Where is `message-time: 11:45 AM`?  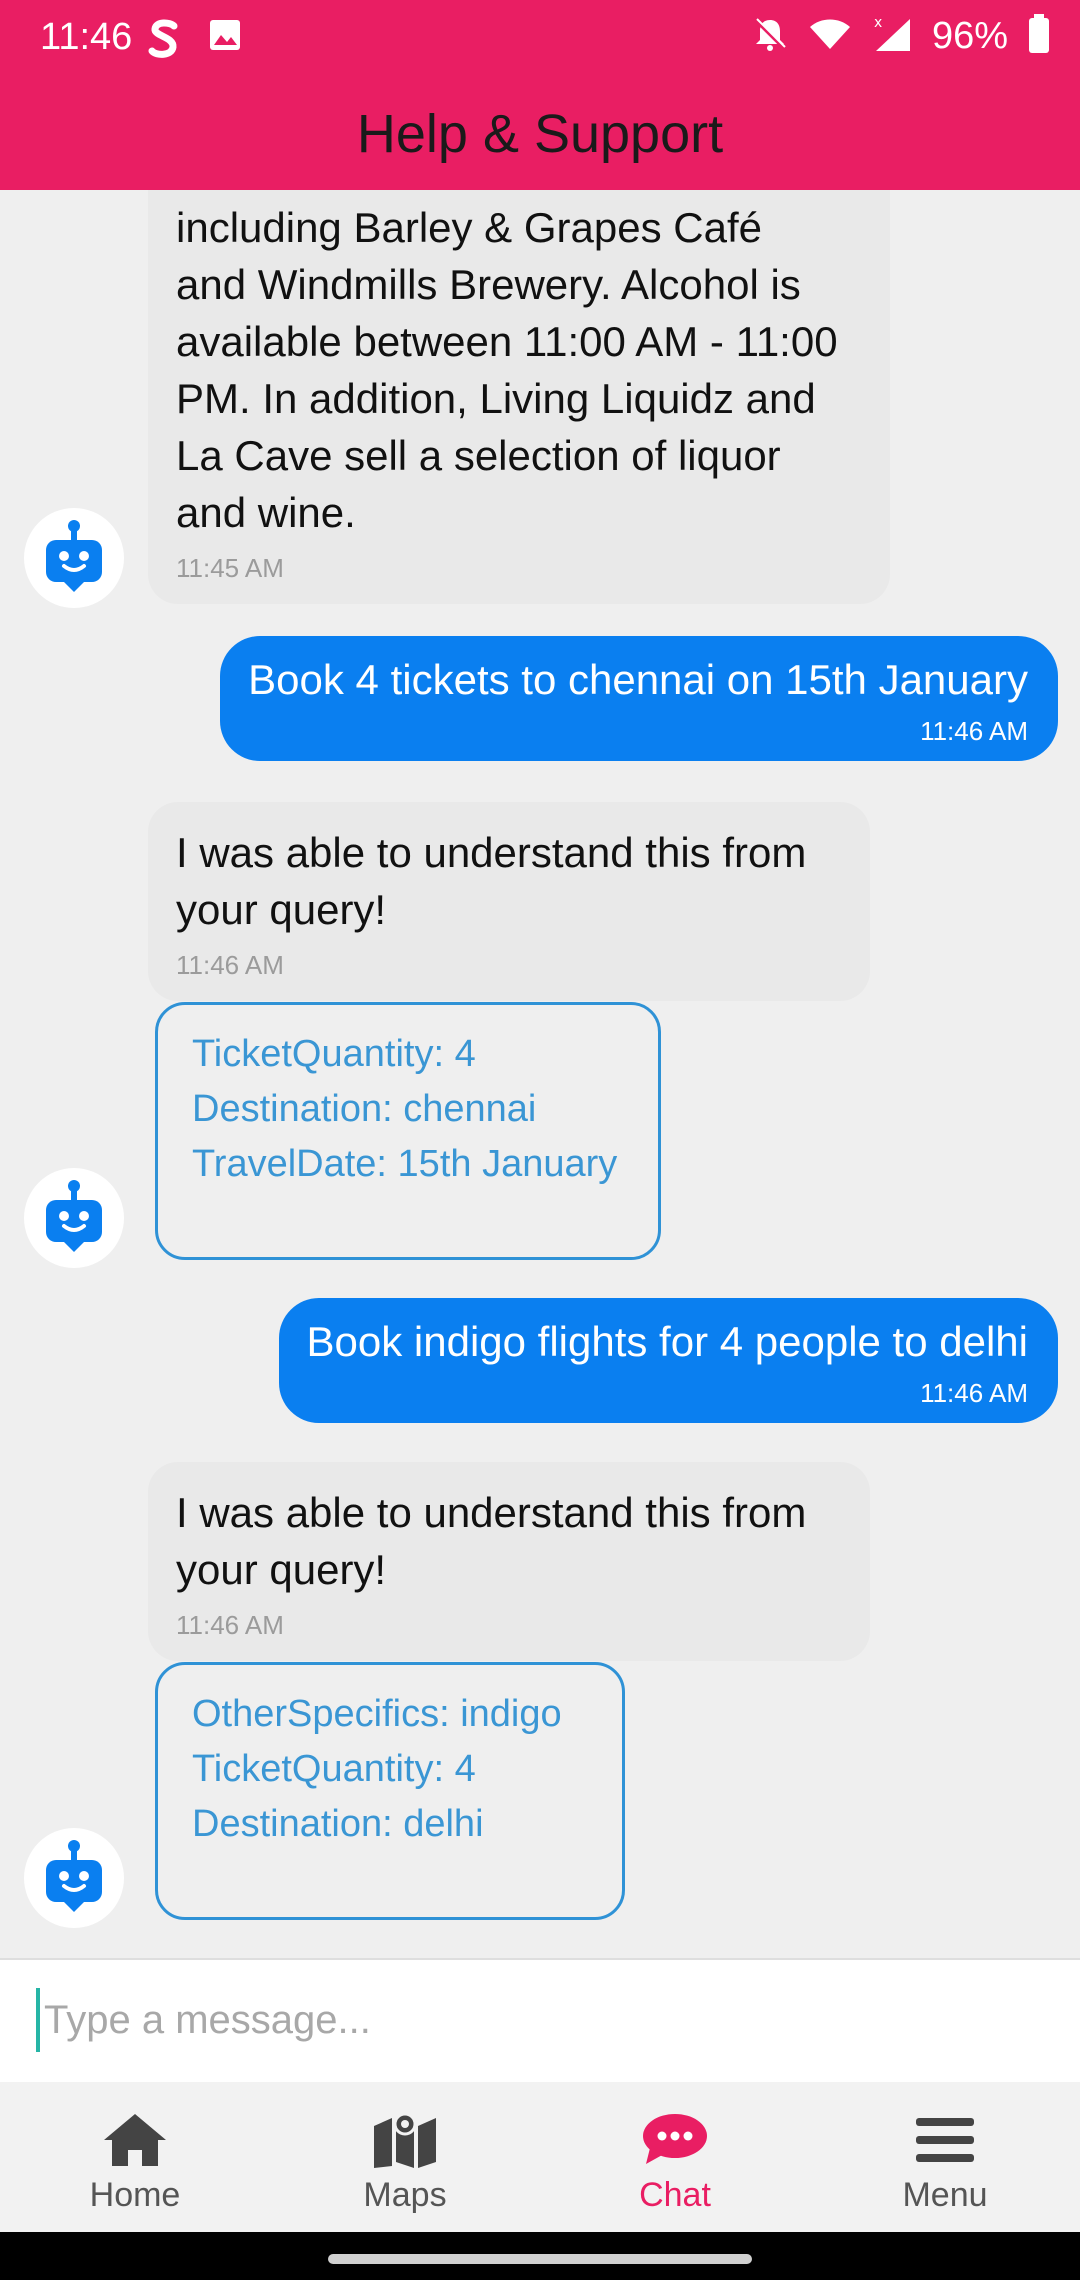 message-time: 11:45 AM is located at coordinates (230, 568).